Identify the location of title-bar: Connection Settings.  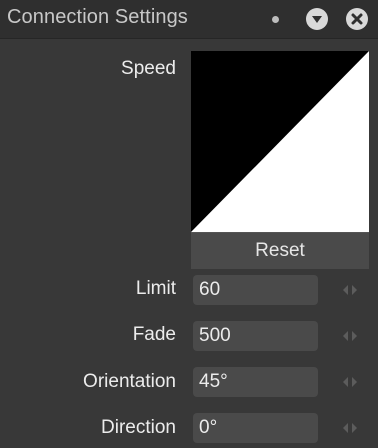
(189, 19).